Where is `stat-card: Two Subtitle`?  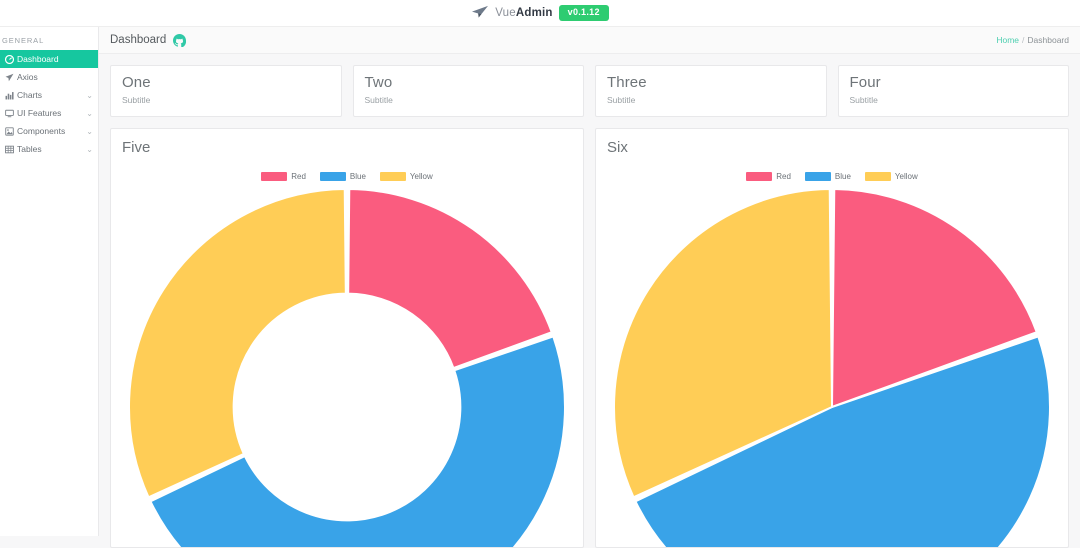 stat-card: Two Subtitle is located at coordinates (469, 91).